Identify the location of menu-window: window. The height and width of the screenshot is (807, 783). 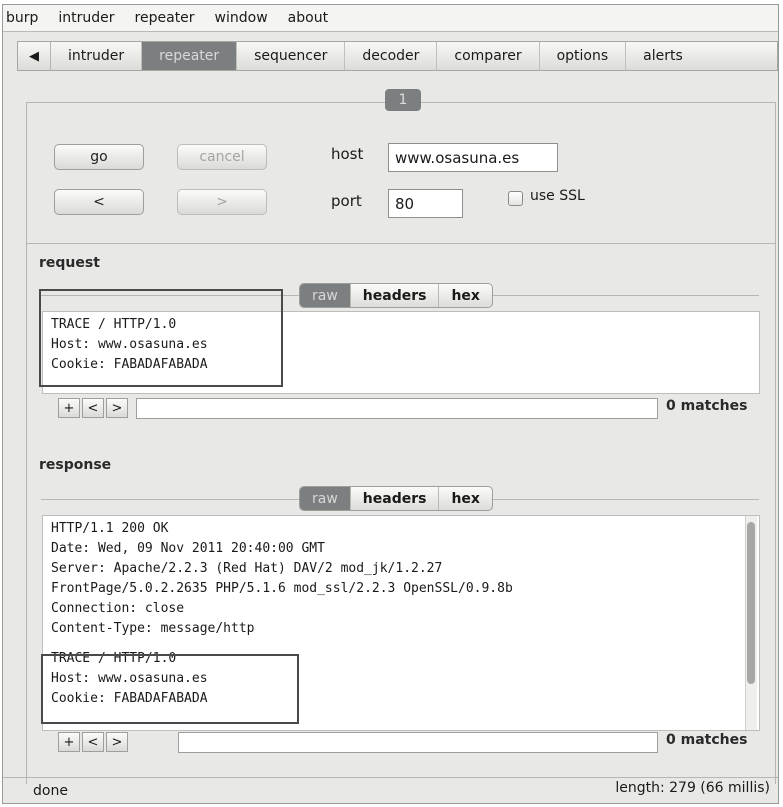
(241, 18).